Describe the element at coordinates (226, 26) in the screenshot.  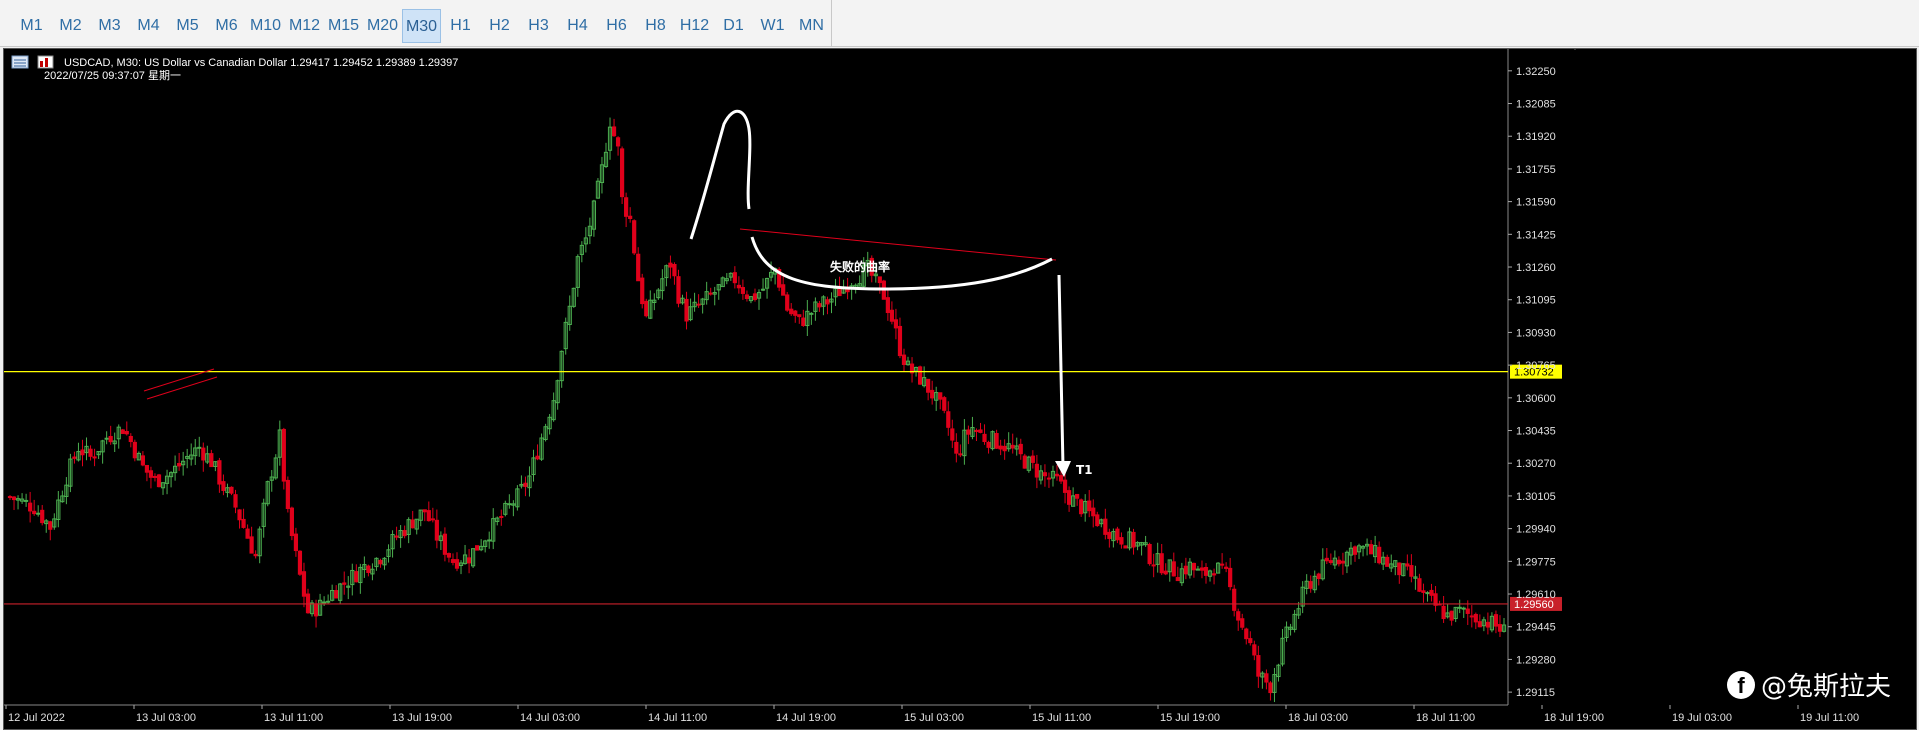
I see `timeframe-button-m6: M6` at that location.